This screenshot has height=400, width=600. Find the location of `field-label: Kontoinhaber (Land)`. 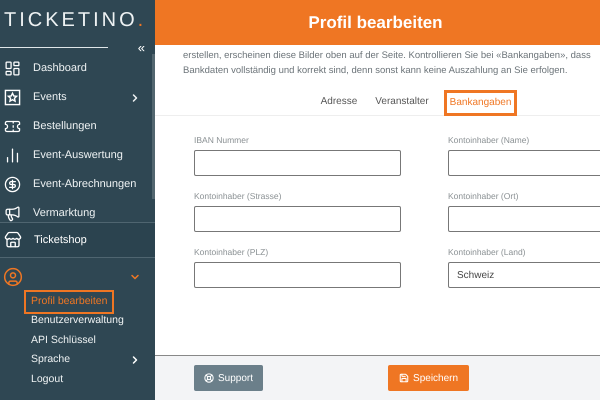

field-label: Kontoinhaber (Land) is located at coordinates (487, 252).